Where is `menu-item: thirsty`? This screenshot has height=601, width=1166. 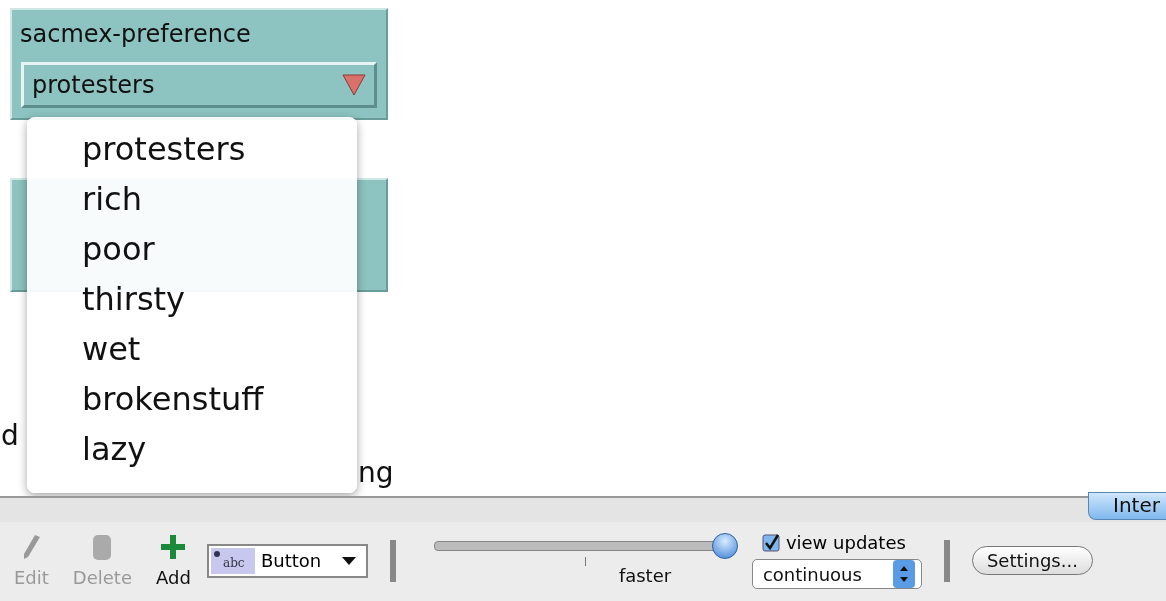
menu-item: thirsty is located at coordinates (192, 299).